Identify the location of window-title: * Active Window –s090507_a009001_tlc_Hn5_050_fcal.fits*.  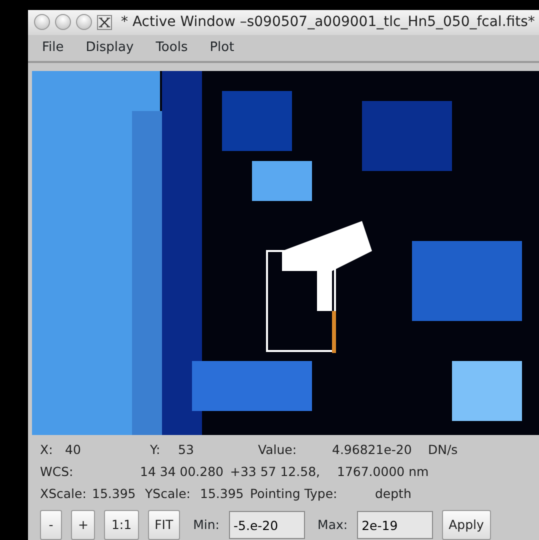
(328, 22).